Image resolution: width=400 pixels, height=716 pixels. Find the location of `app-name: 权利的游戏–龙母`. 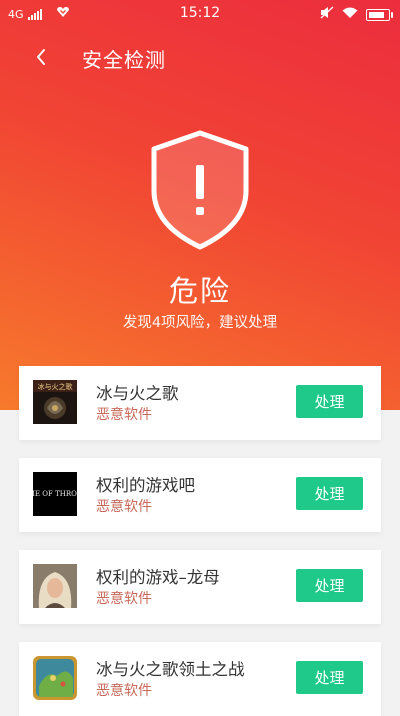

app-name: 权利的游戏–龙母 is located at coordinates (158, 577).